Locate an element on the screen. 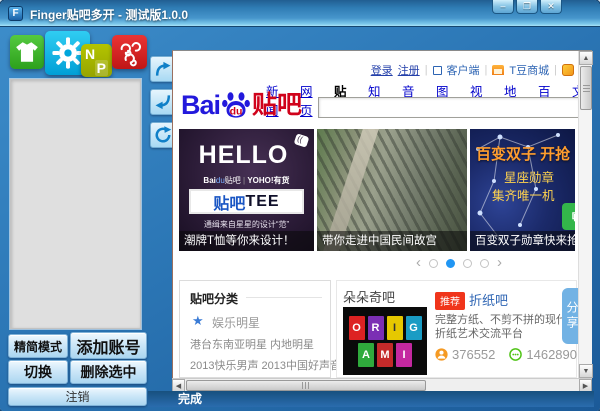 The width and height of the screenshot is (600, 411). window-title: Finger贴吧多开 - 测试版1.0.0 is located at coordinates (109, 15).